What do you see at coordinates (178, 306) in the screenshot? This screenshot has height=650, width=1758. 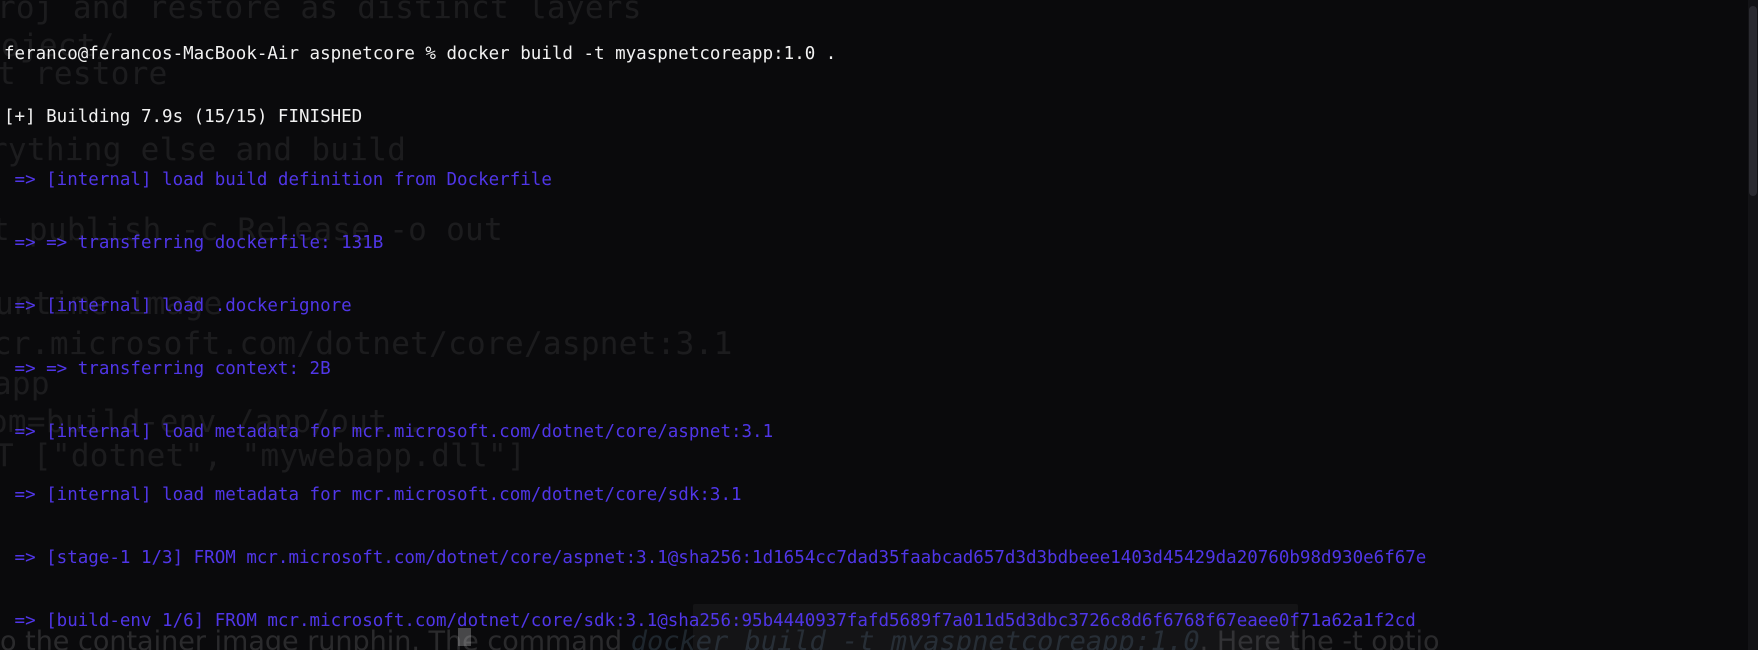 I see `build-step-line: => [internal] load .dockerignore` at bounding box center [178, 306].